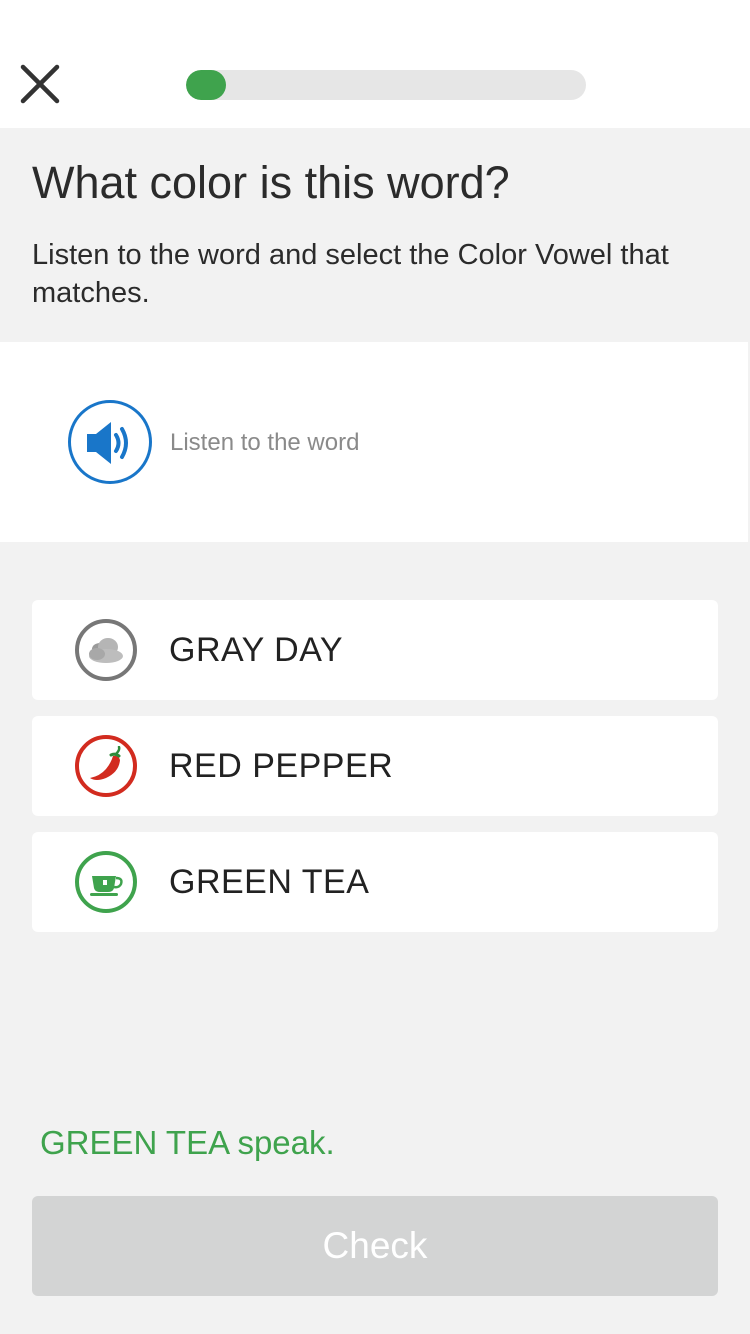 This screenshot has height=1334, width=750. I want to click on progress-fill, so click(206, 85).